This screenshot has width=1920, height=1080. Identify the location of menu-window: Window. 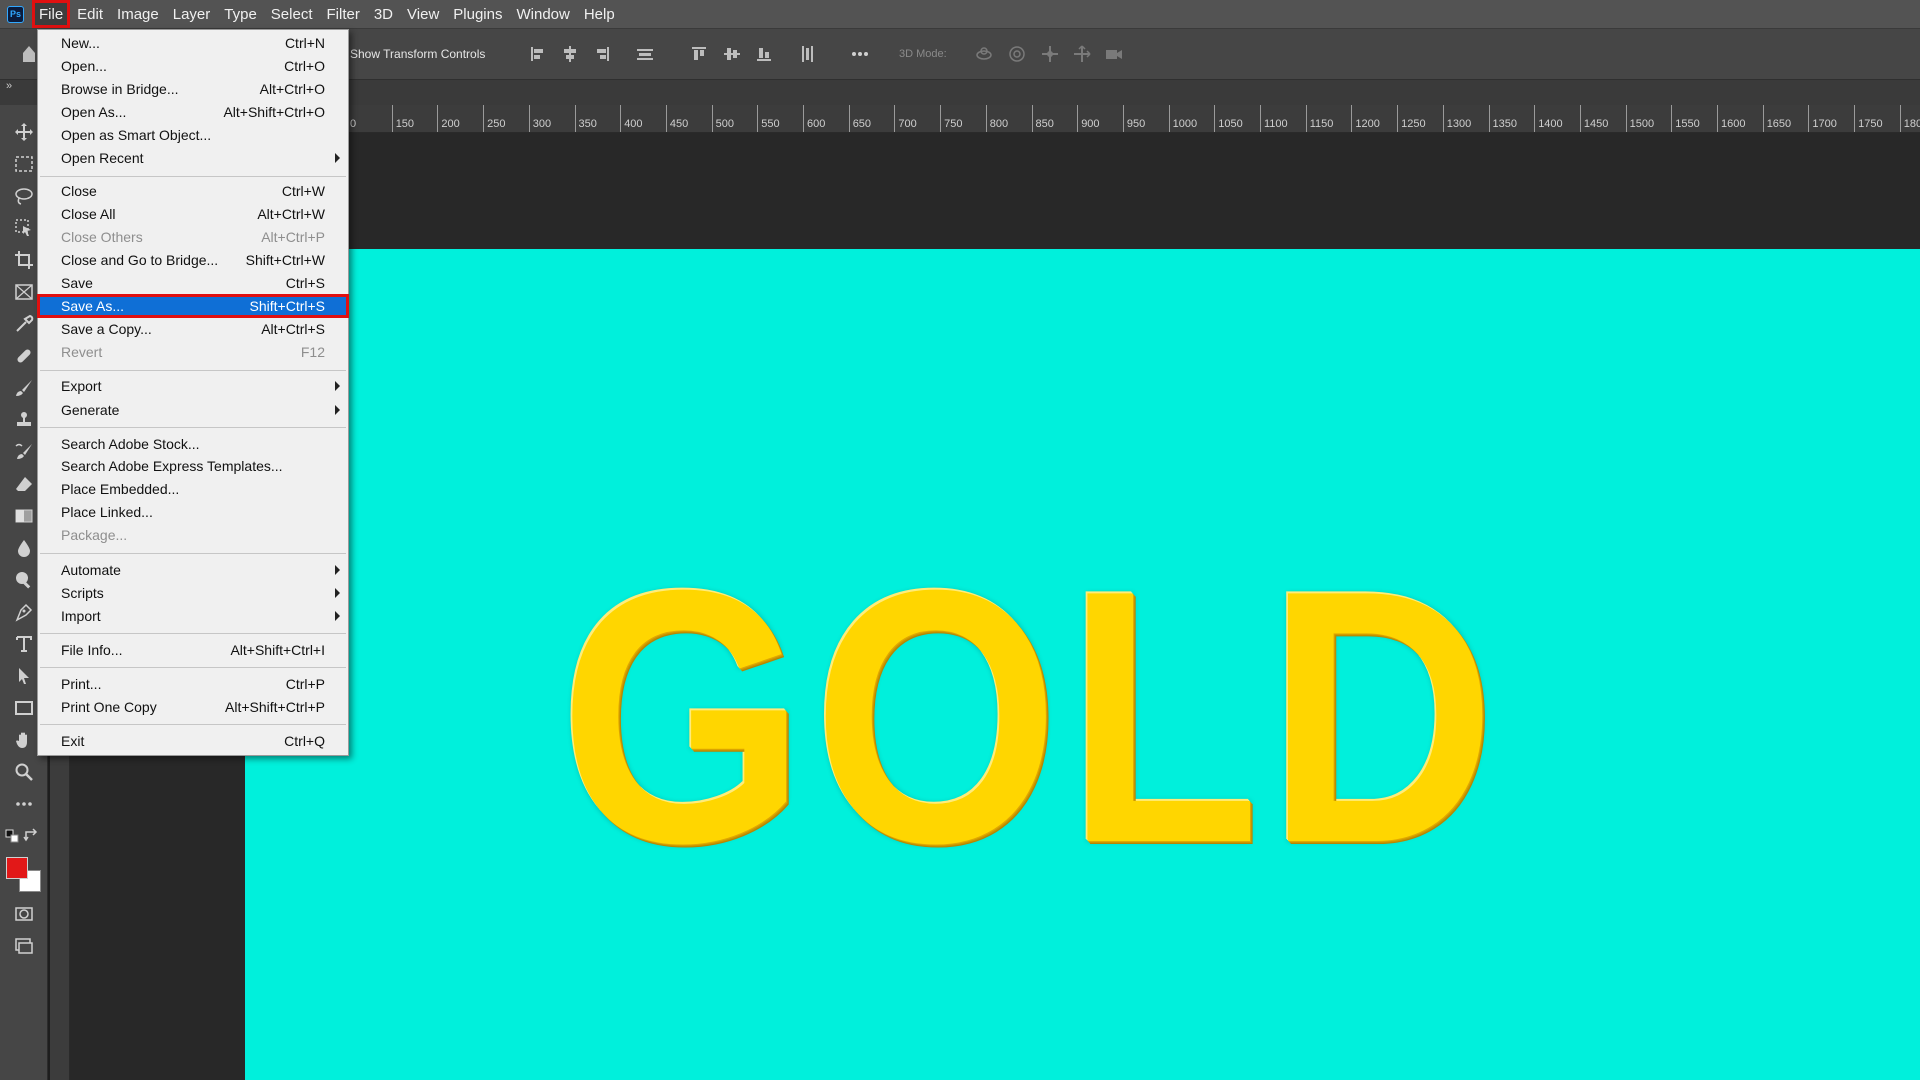
(542, 14).